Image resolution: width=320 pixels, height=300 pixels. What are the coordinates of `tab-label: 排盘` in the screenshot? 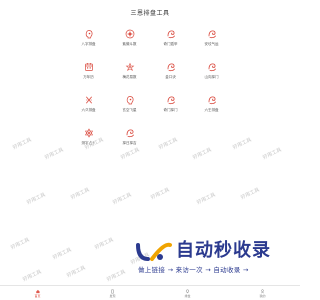 It's located at (187, 295).